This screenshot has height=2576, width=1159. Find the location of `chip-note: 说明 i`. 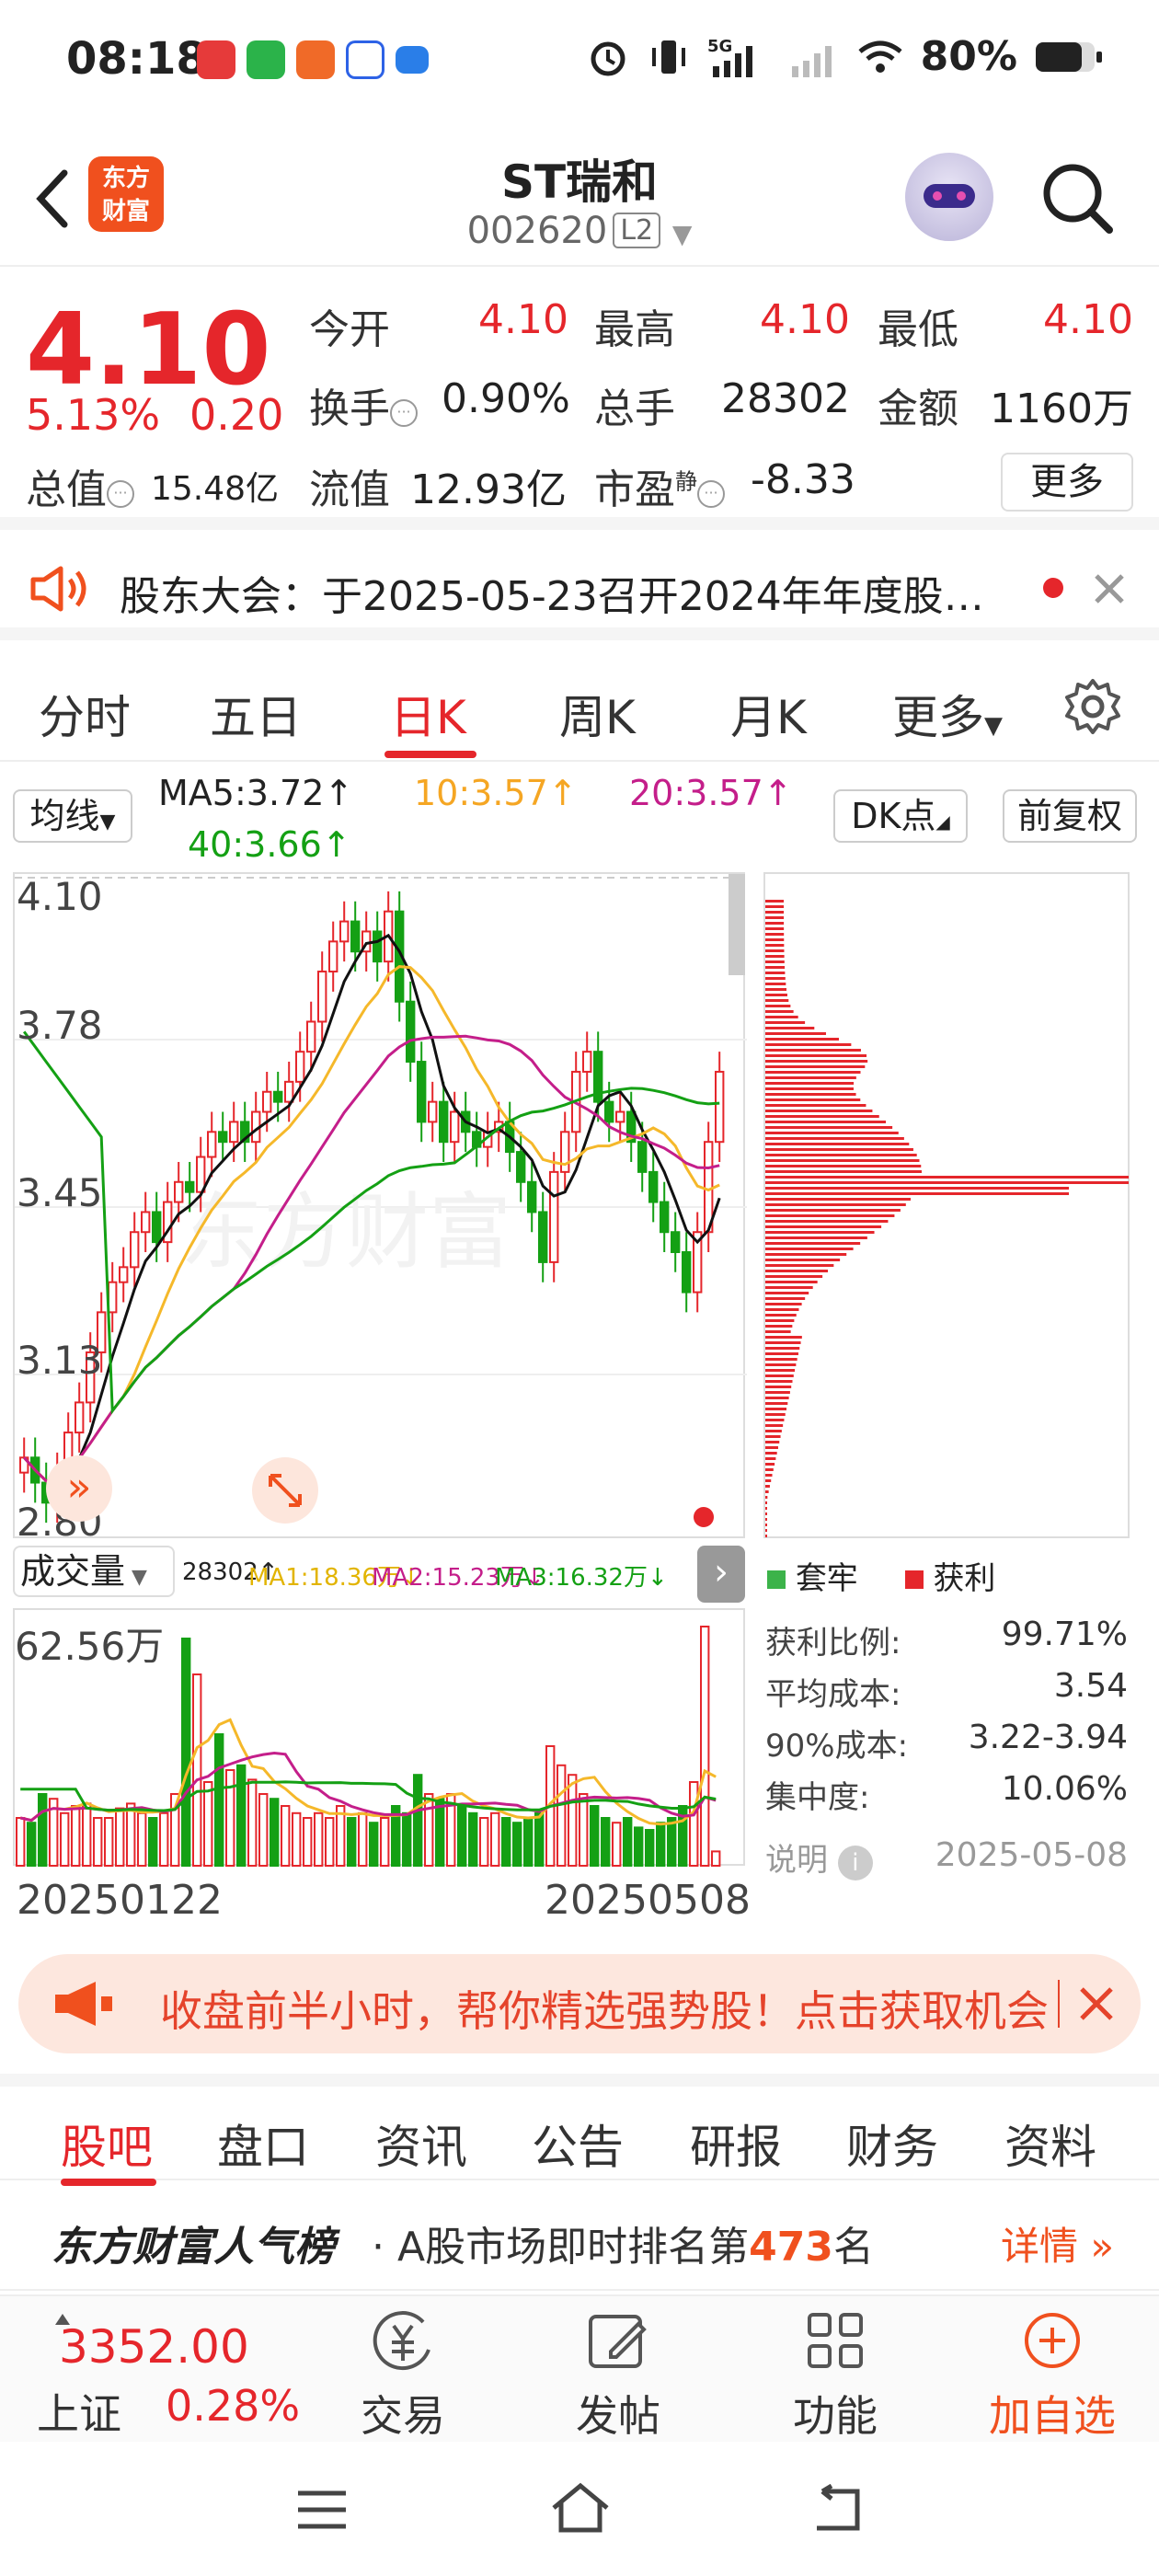

chip-note: 说明 i is located at coordinates (819, 1857).